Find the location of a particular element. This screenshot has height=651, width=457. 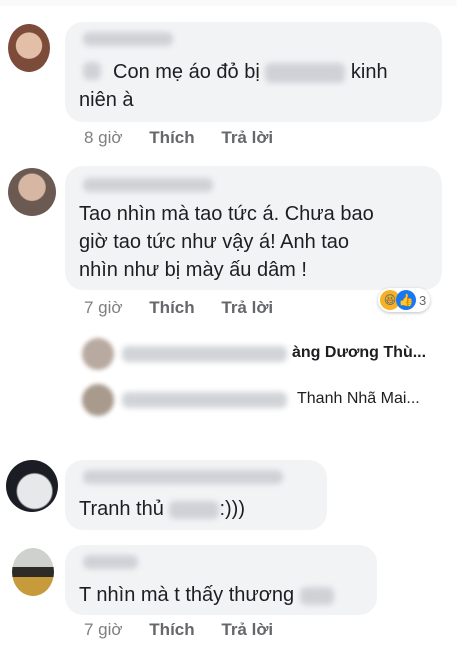

like-reaction-icon: 👍 is located at coordinates (406, 300).